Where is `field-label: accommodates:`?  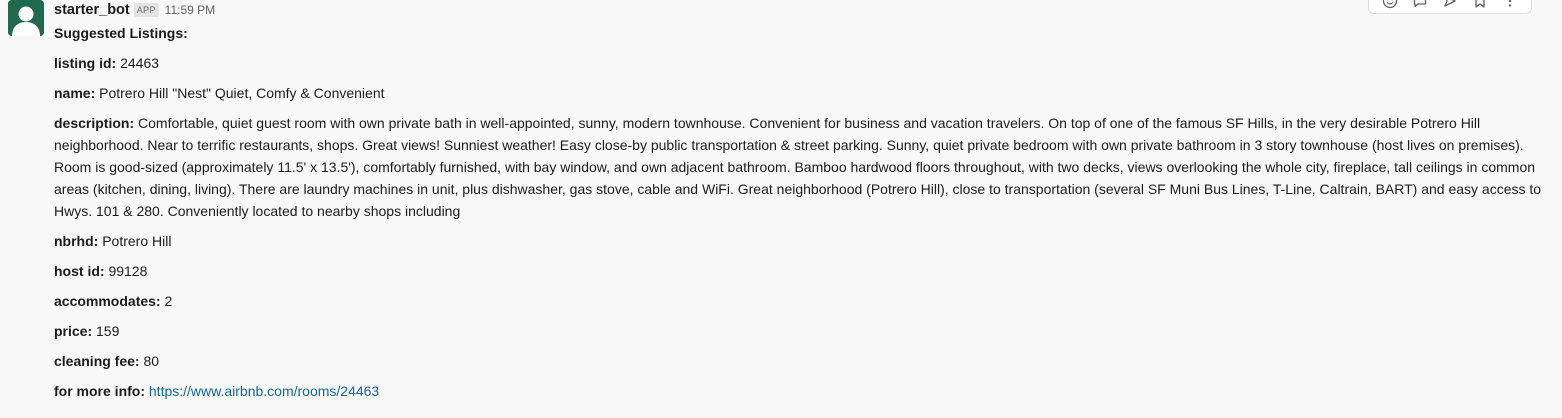 field-label: accommodates: is located at coordinates (107, 301).